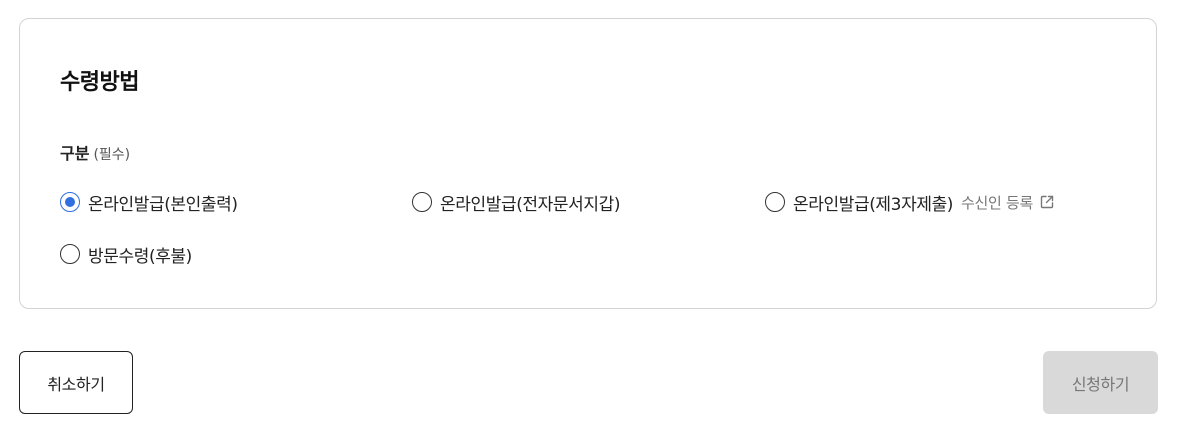  What do you see at coordinates (76, 382) in the screenshot?
I see `cancel-button: 취소하기` at bounding box center [76, 382].